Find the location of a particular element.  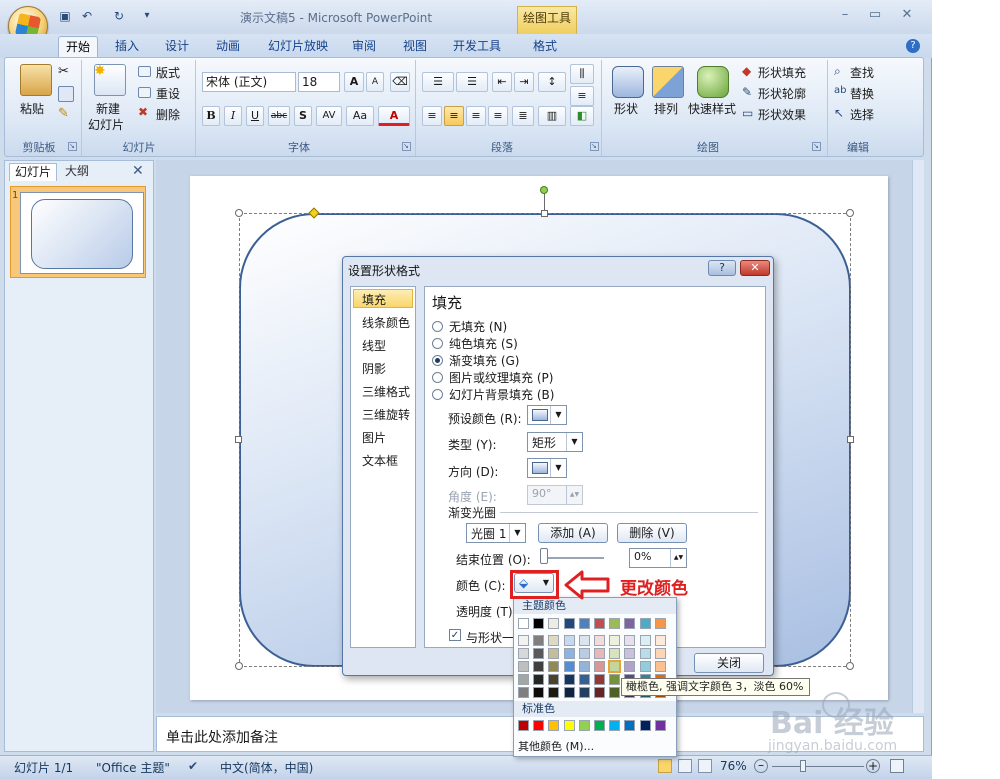

tab-home: 开始 is located at coordinates (78, 47).